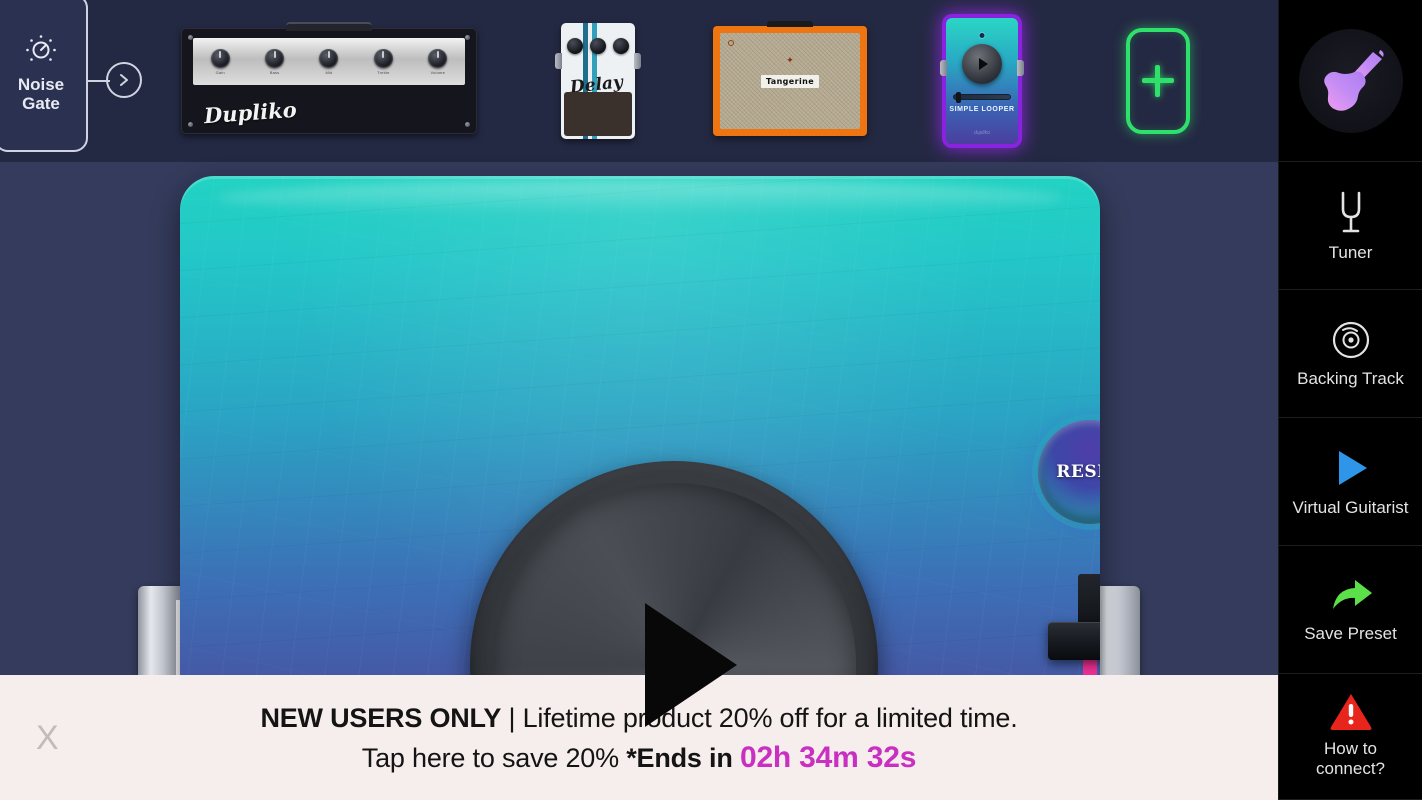 This screenshot has height=800, width=1422. I want to click on disc-icon, so click(1350, 339).